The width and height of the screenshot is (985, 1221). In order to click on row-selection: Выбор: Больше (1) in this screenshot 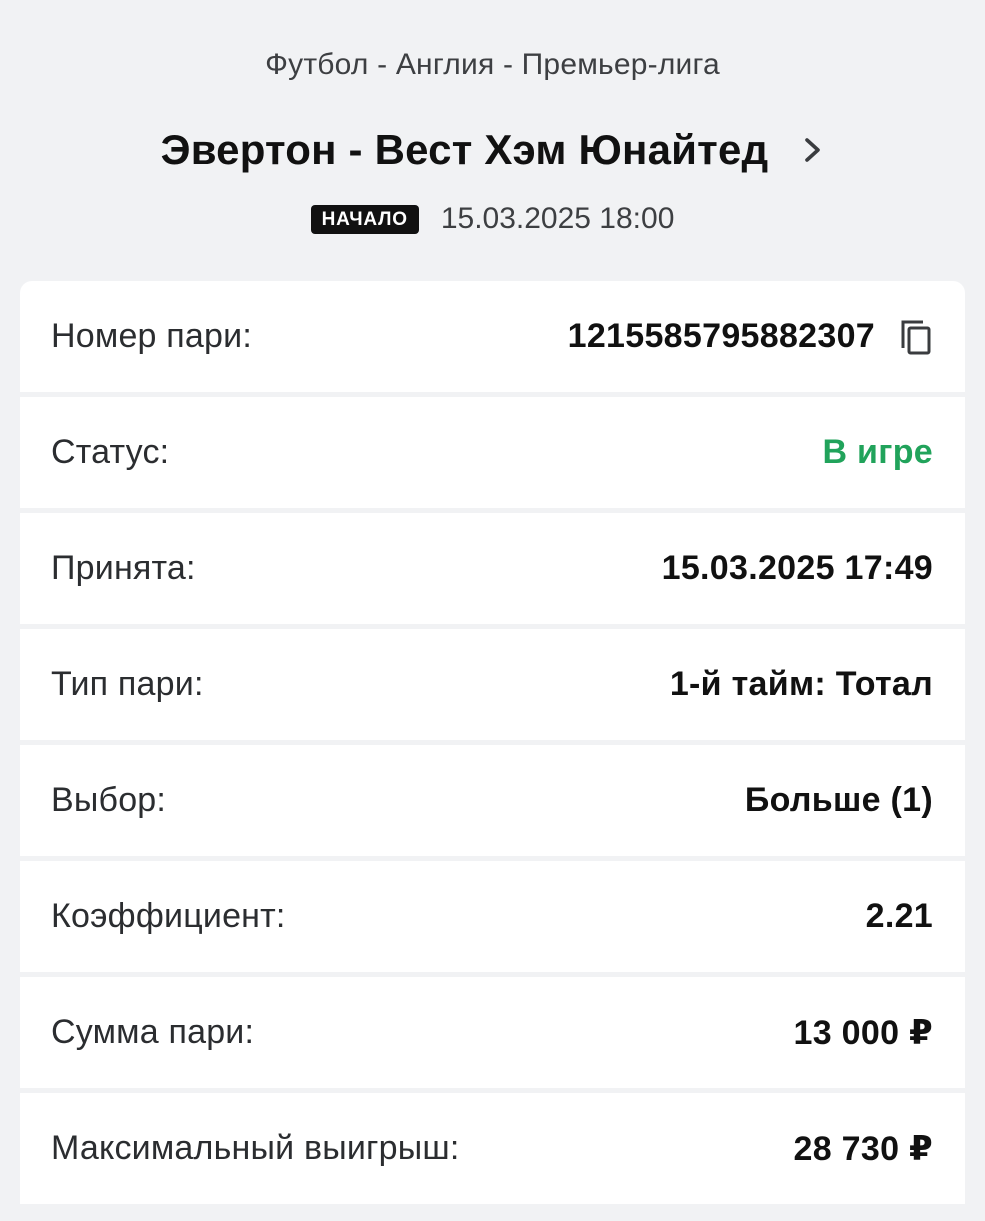, I will do `click(492, 800)`.